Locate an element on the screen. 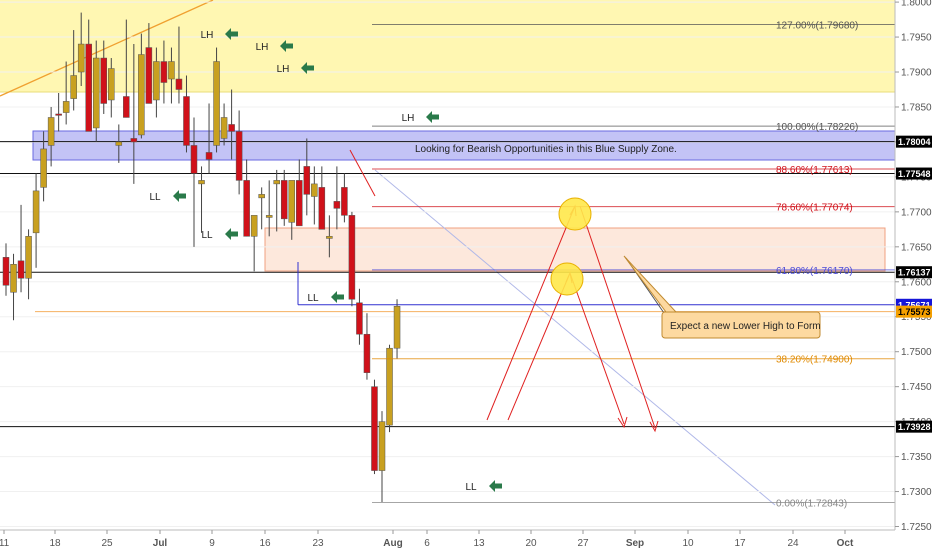 This screenshot has width=932, height=550. x-tick-label: 13 is located at coordinates (479, 543).